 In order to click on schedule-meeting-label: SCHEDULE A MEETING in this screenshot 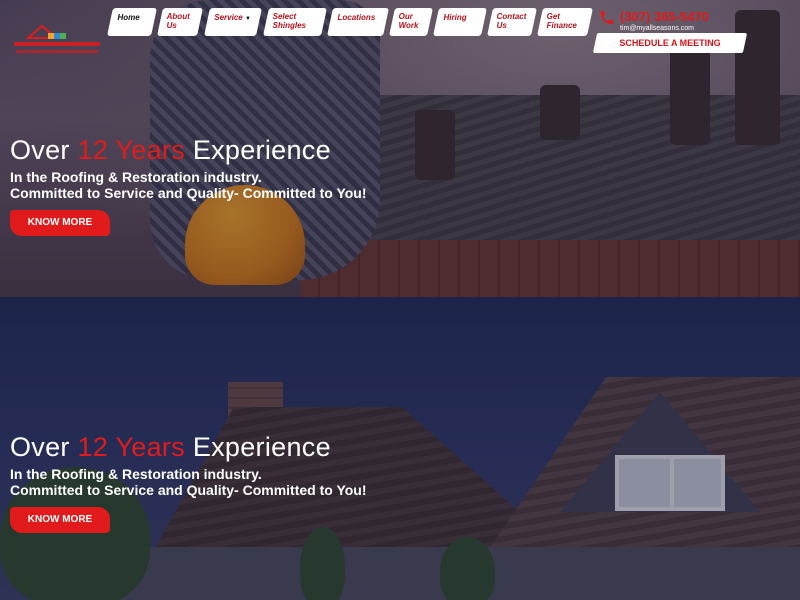, I will do `click(670, 43)`.